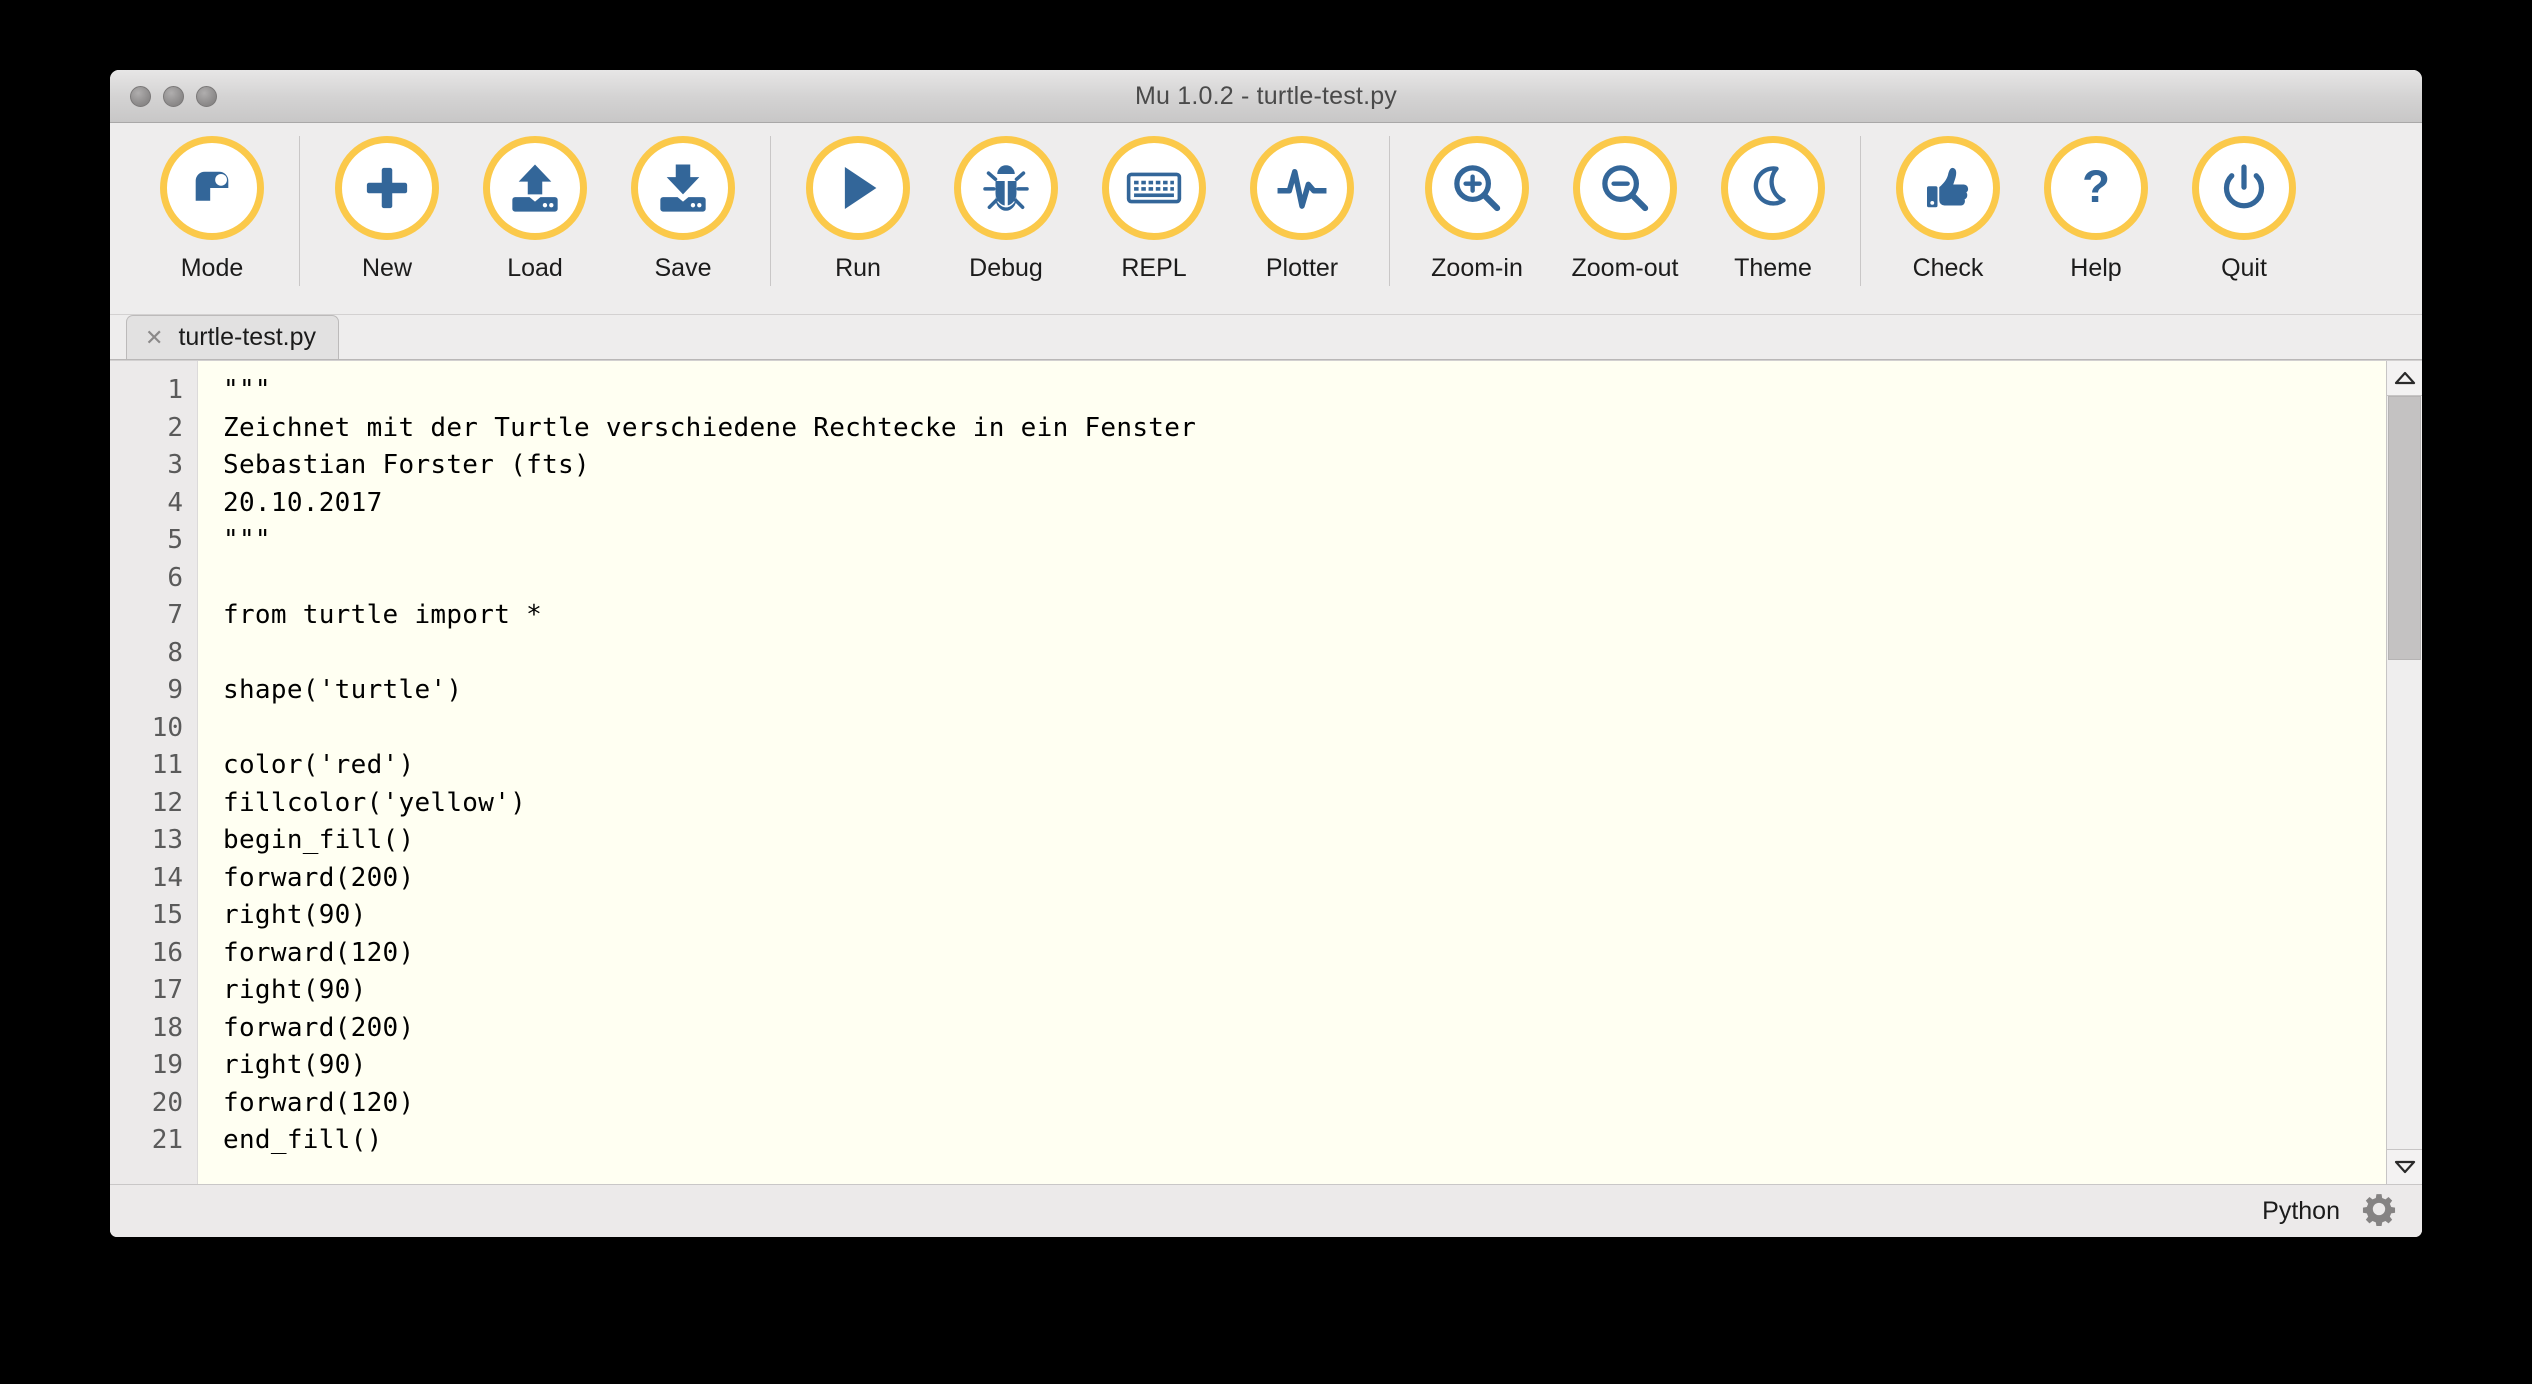 This screenshot has height=1384, width=2532. What do you see at coordinates (247, 337) in the screenshot?
I see `tab-label: turtle-test.py` at bounding box center [247, 337].